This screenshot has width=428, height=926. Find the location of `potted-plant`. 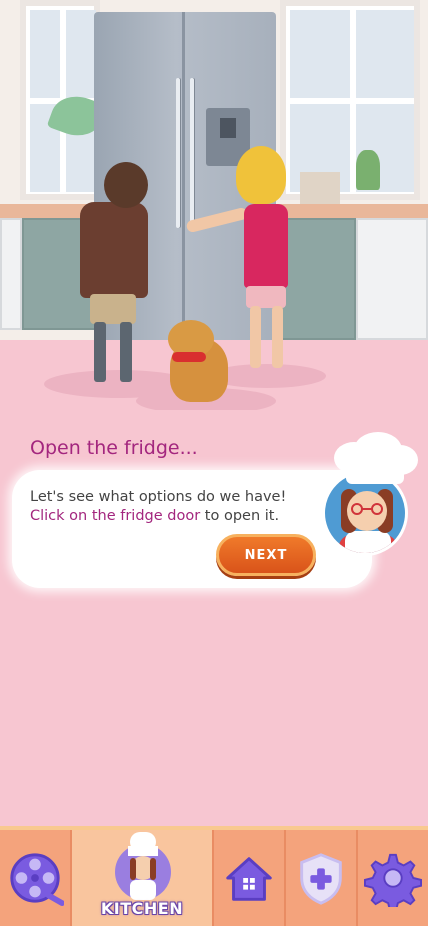

potted-plant is located at coordinates (368, 170).